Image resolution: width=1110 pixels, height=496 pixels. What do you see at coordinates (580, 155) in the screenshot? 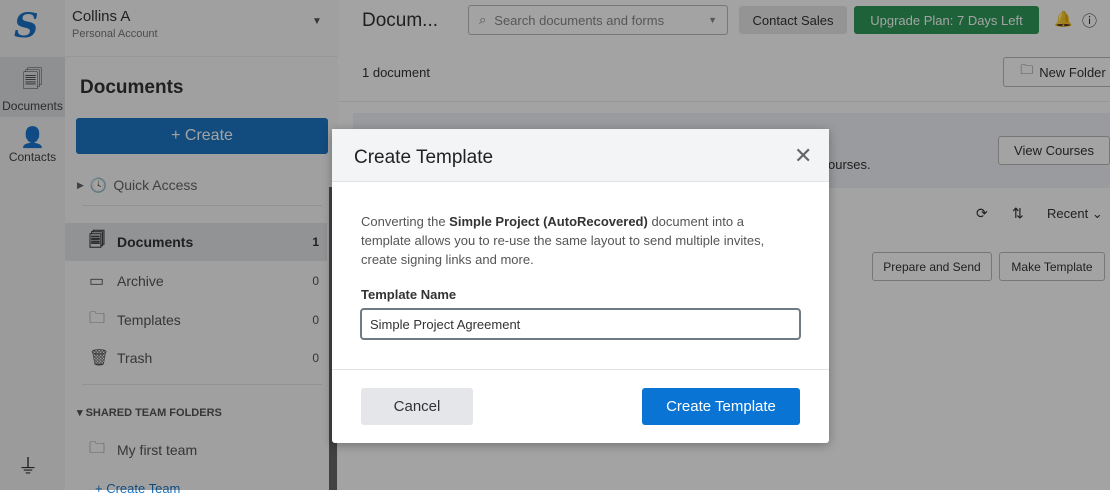
I see `dialog-header: Create Template` at bounding box center [580, 155].